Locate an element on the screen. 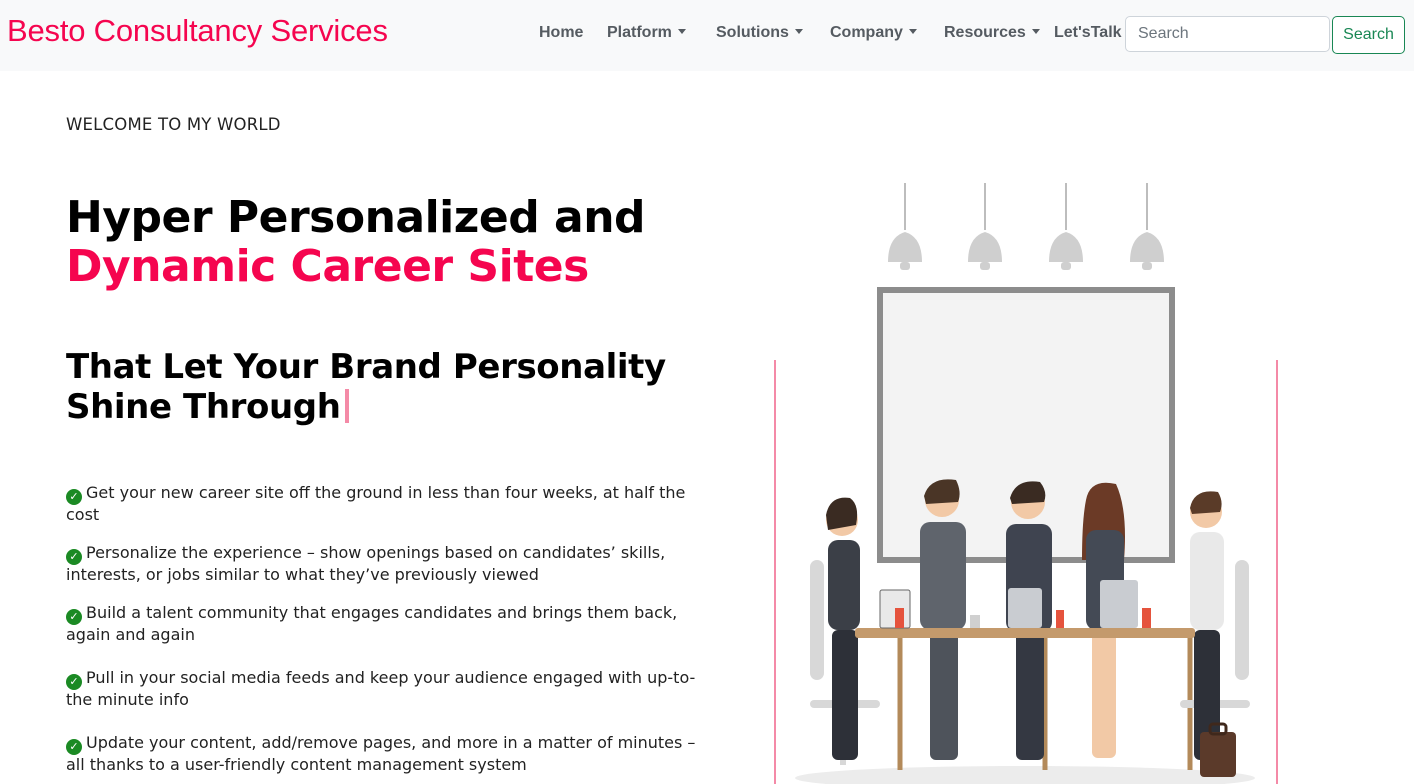  nav-company-dropdown: Company is located at coordinates (873, 33).